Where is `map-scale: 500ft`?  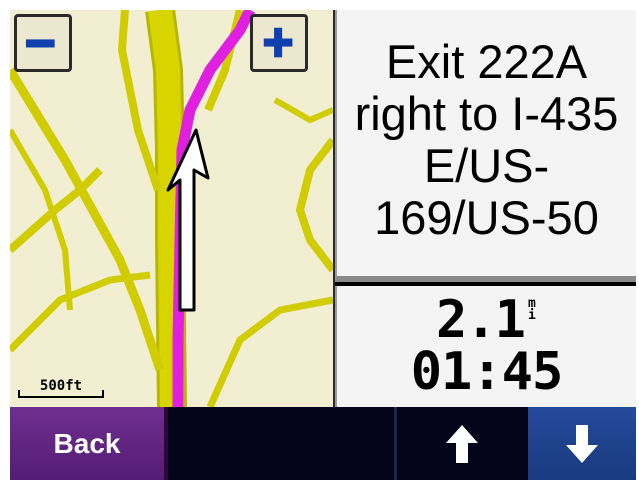 map-scale: 500ft is located at coordinates (61, 388).